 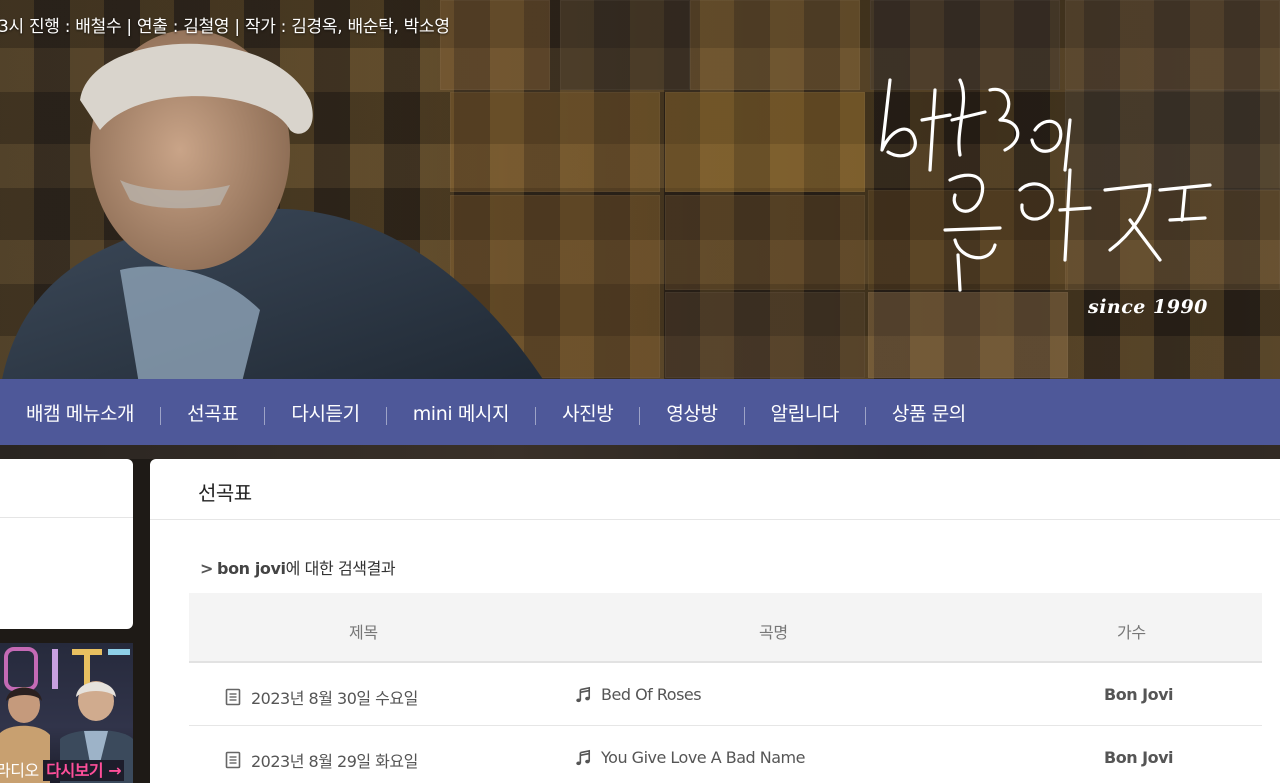 I want to click on since-label: since 1990, so click(x=1148, y=307).